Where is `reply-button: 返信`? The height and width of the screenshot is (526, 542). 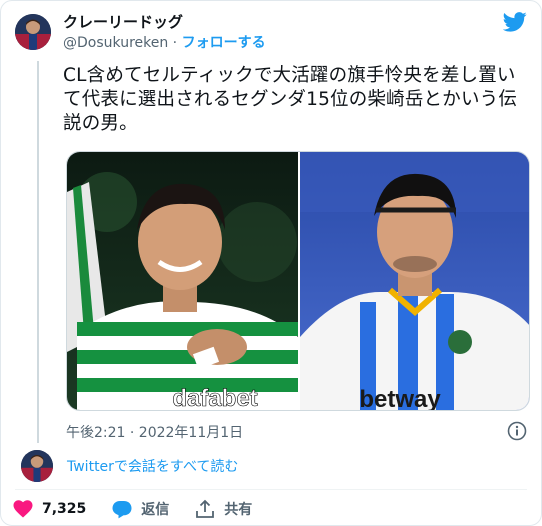
reply-button: 返信 is located at coordinates (140, 509).